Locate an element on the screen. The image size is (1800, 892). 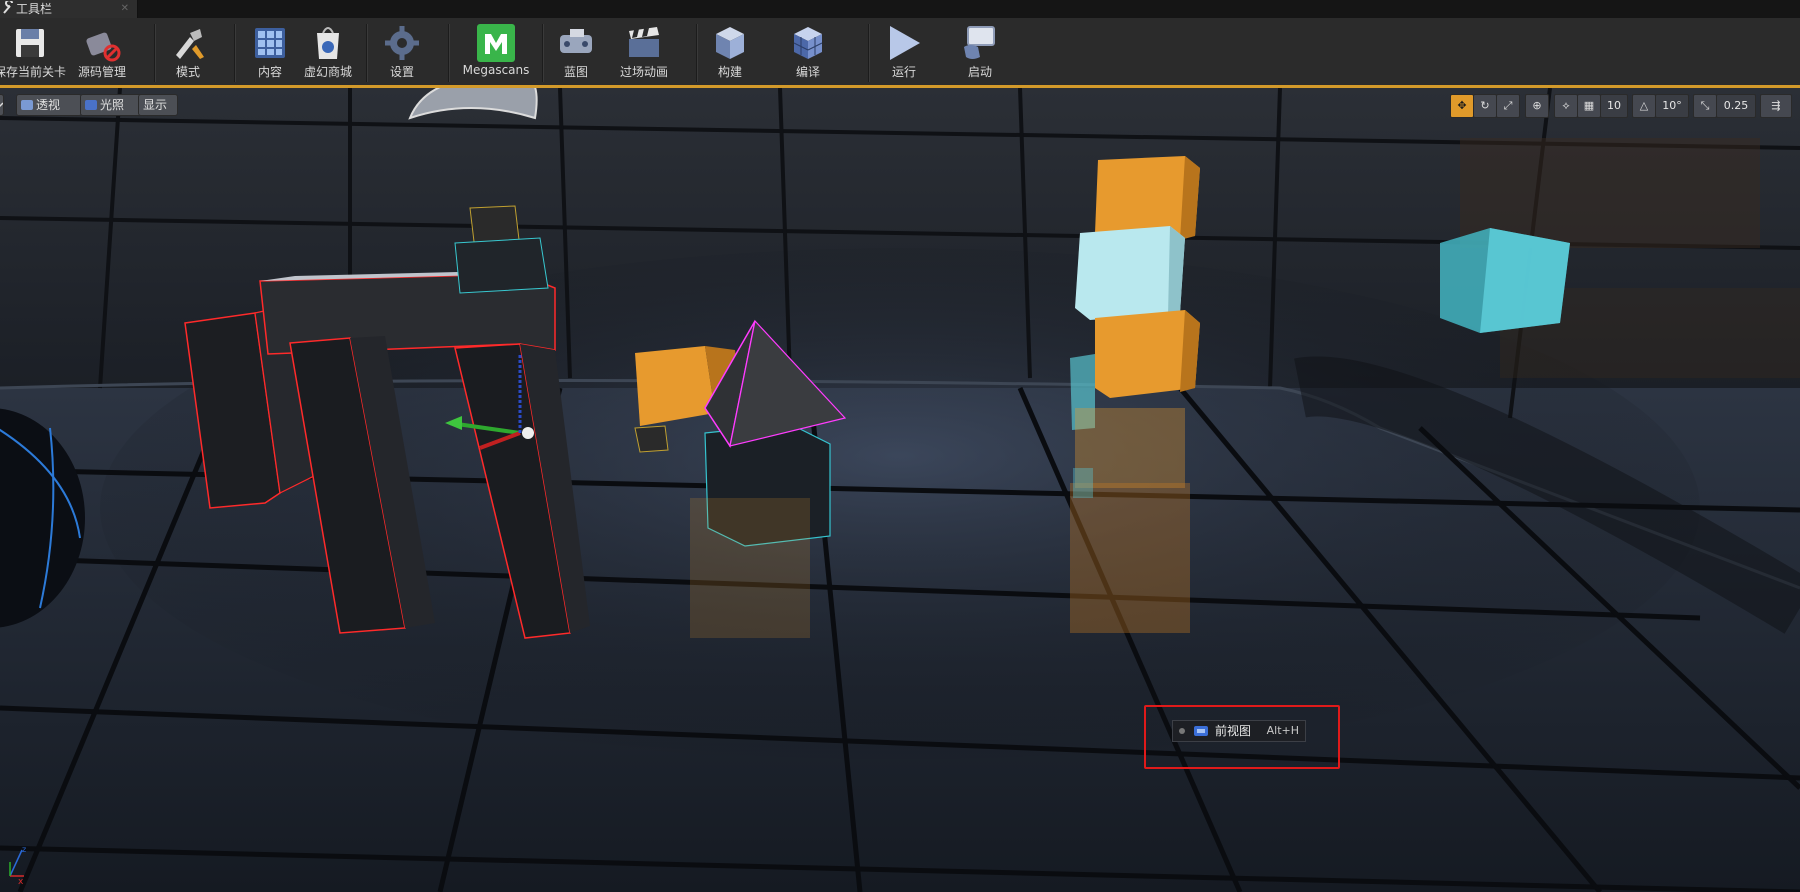
launch-icon is located at coordinates (979, 42).